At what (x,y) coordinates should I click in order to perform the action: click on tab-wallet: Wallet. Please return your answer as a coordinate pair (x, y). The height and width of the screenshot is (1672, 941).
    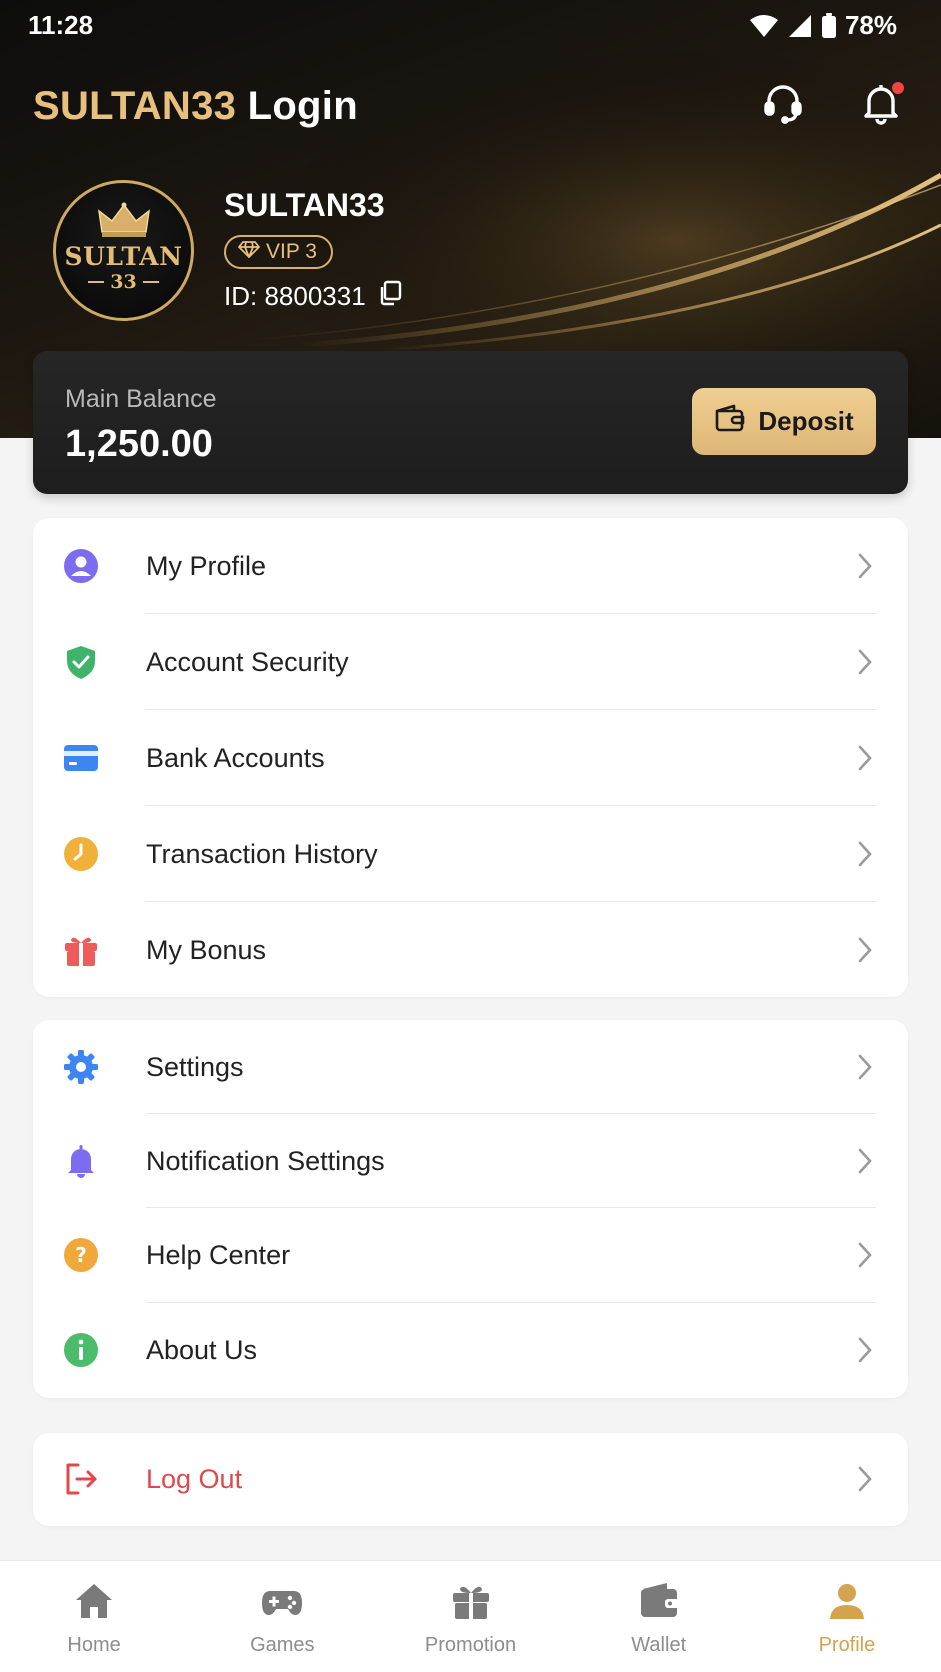
    Looking at the image, I should click on (659, 1616).